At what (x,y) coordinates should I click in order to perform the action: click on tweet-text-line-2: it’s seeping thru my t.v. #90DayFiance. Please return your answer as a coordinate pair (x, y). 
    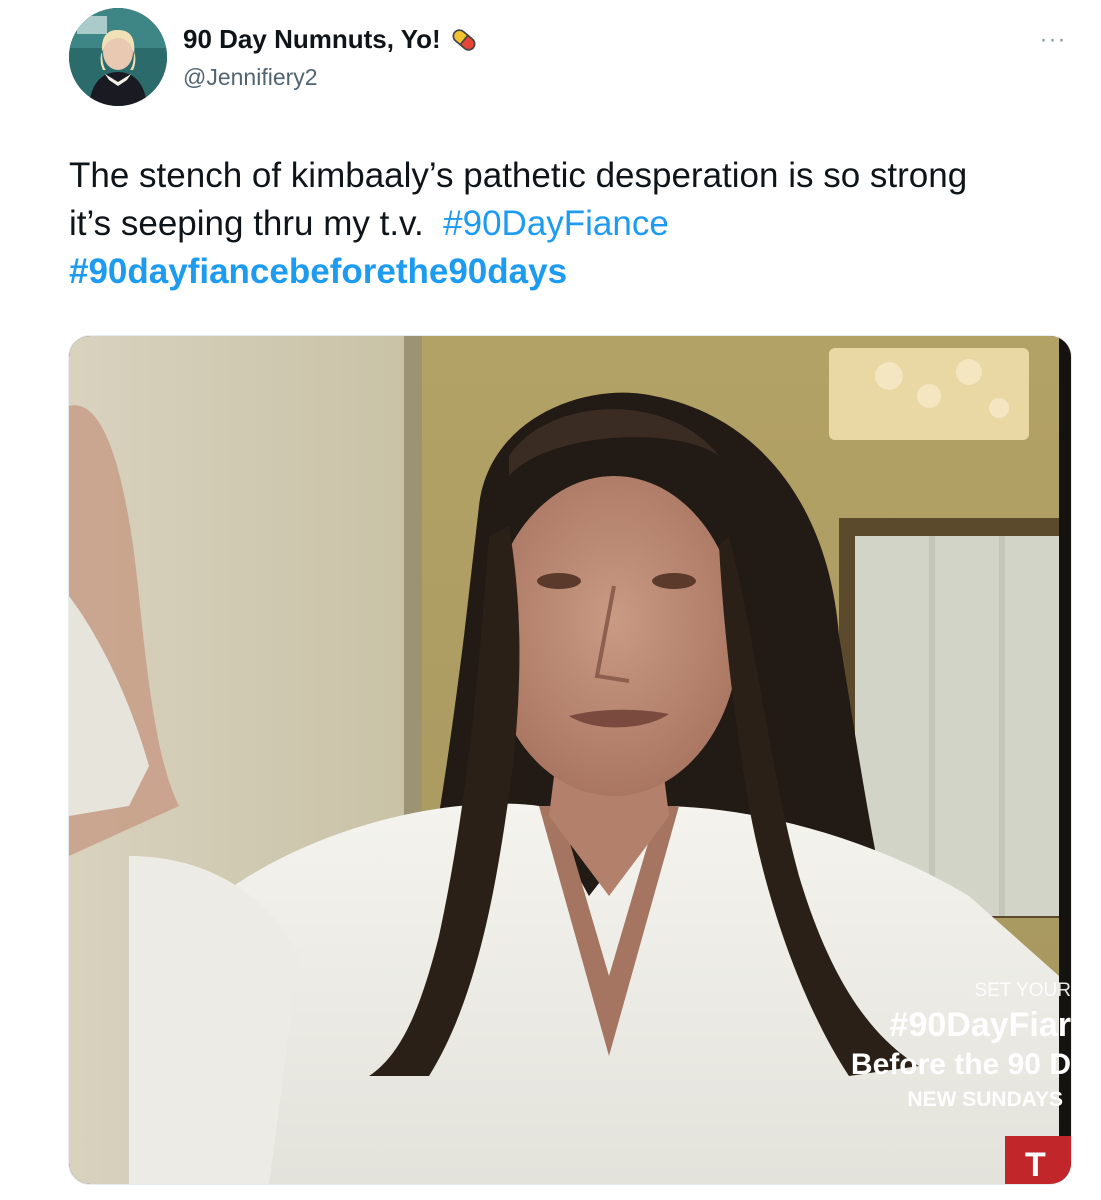
    Looking at the image, I should click on (574, 224).